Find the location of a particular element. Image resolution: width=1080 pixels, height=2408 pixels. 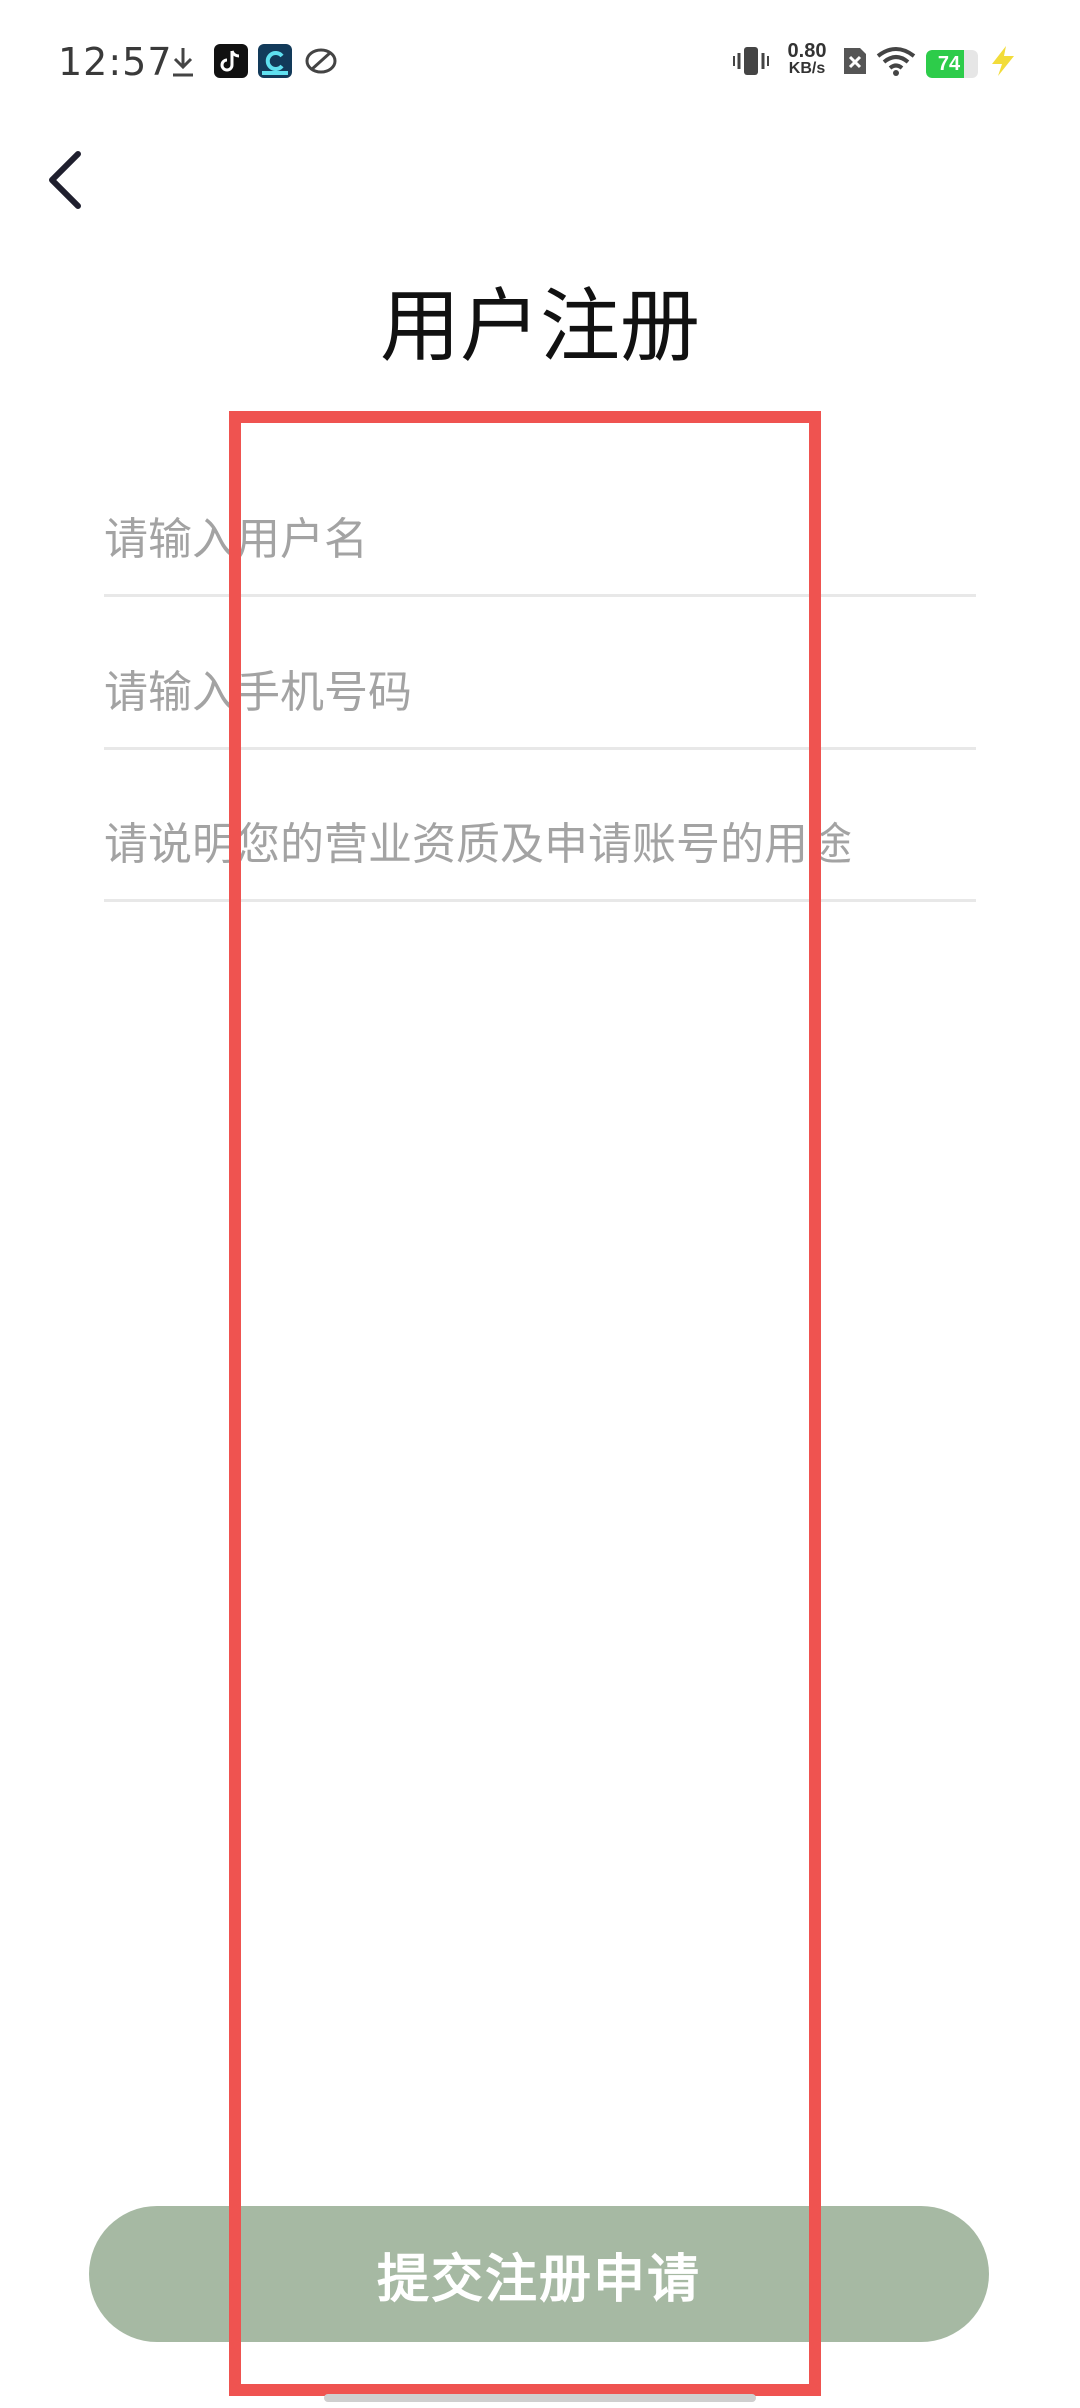

status-time: 12:57 is located at coordinates (115, 62).